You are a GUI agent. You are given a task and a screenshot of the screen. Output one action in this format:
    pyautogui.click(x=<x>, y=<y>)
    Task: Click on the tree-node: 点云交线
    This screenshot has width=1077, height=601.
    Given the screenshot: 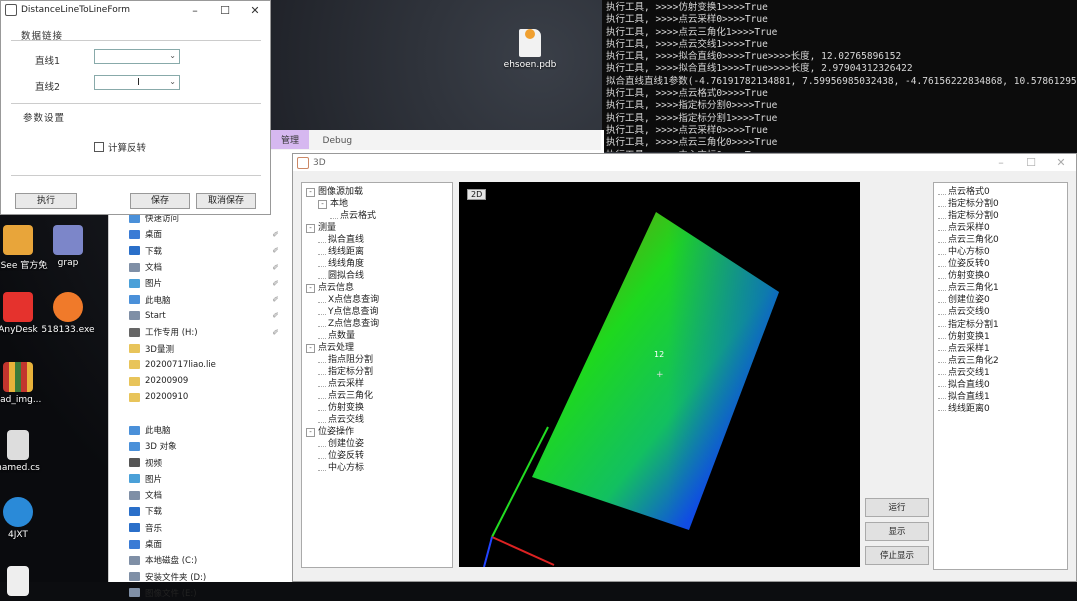 What is the action you would take?
    pyautogui.click(x=379, y=420)
    